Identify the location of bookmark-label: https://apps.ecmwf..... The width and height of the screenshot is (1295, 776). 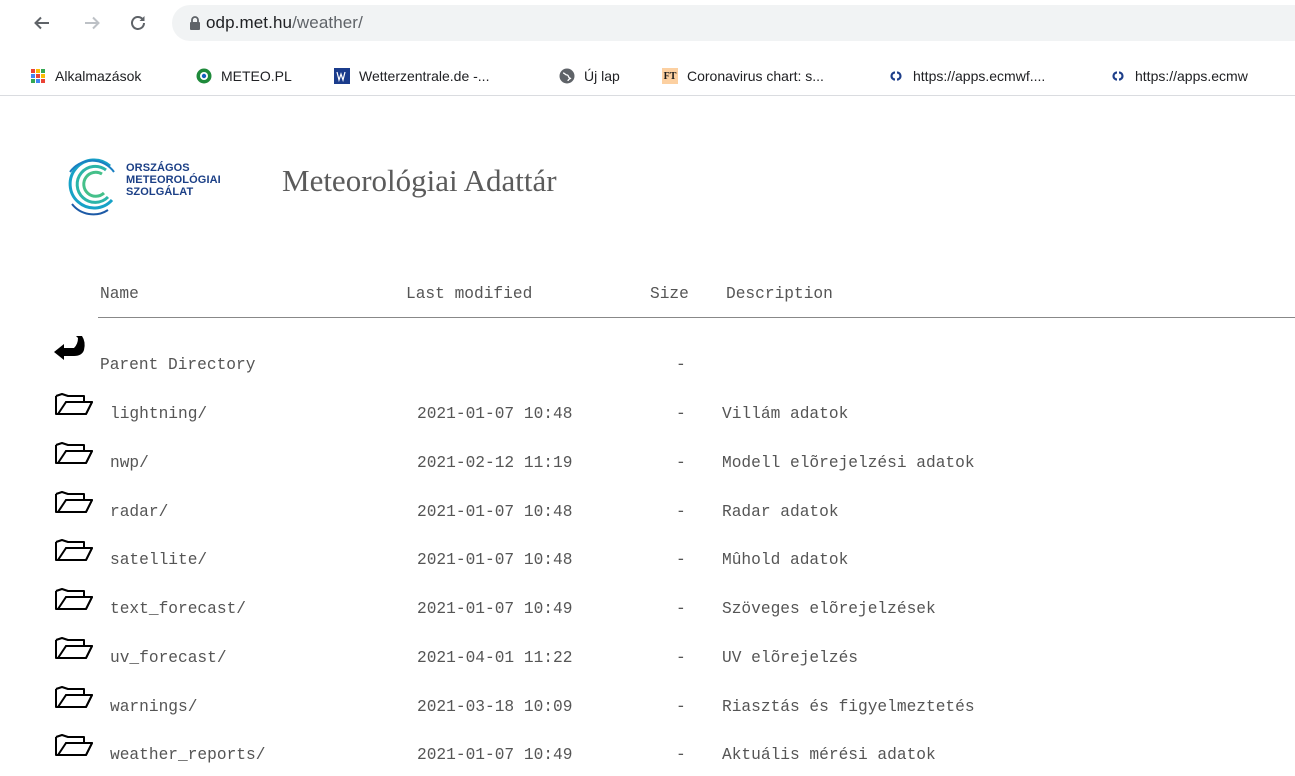
(979, 76).